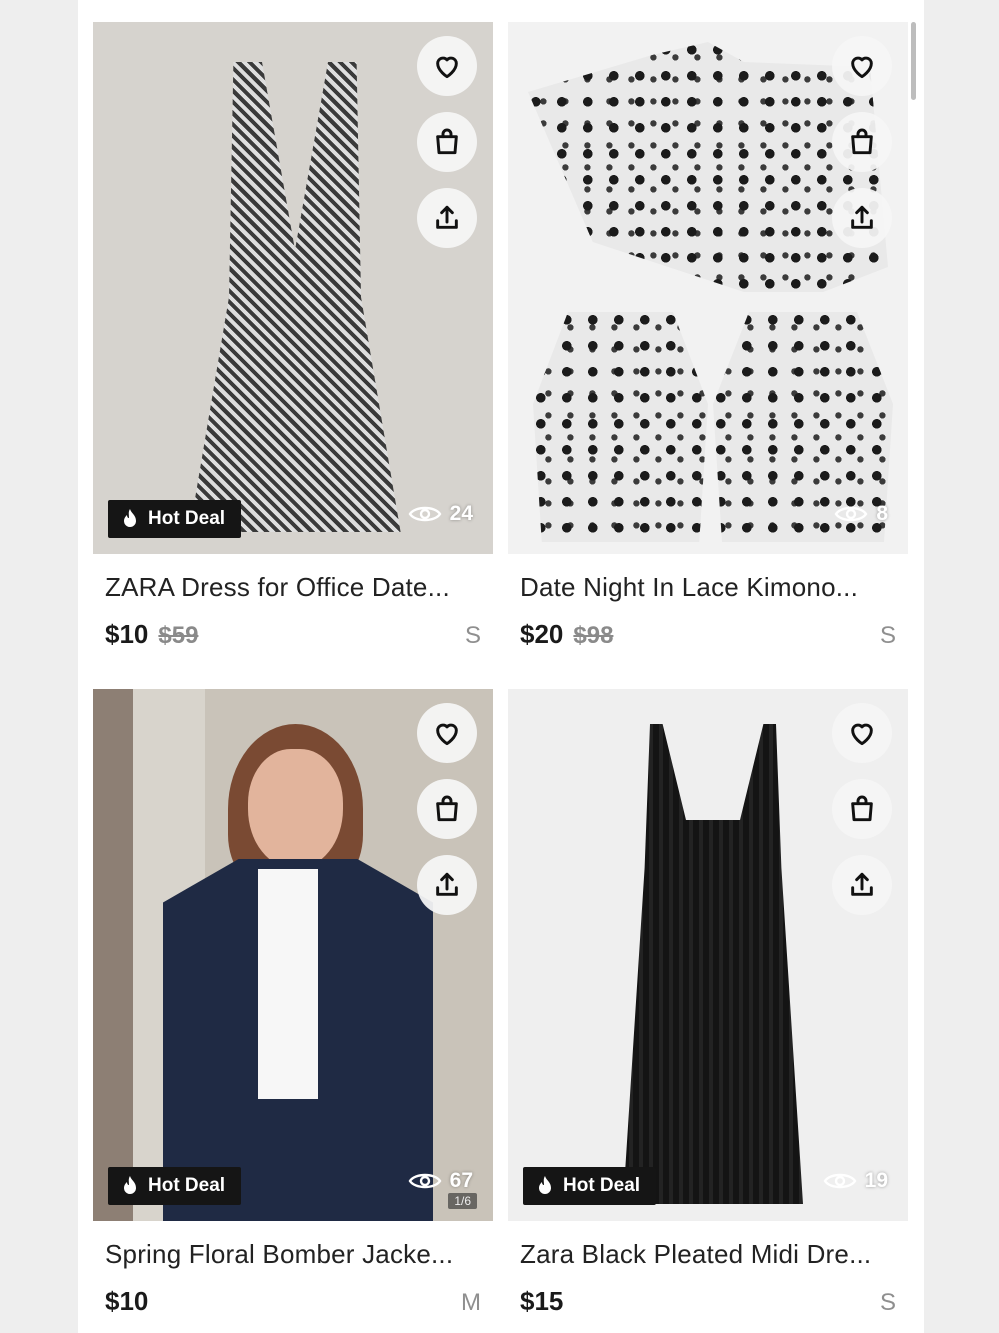 The image size is (999, 1333). I want to click on view-count-value: 8, so click(882, 513).